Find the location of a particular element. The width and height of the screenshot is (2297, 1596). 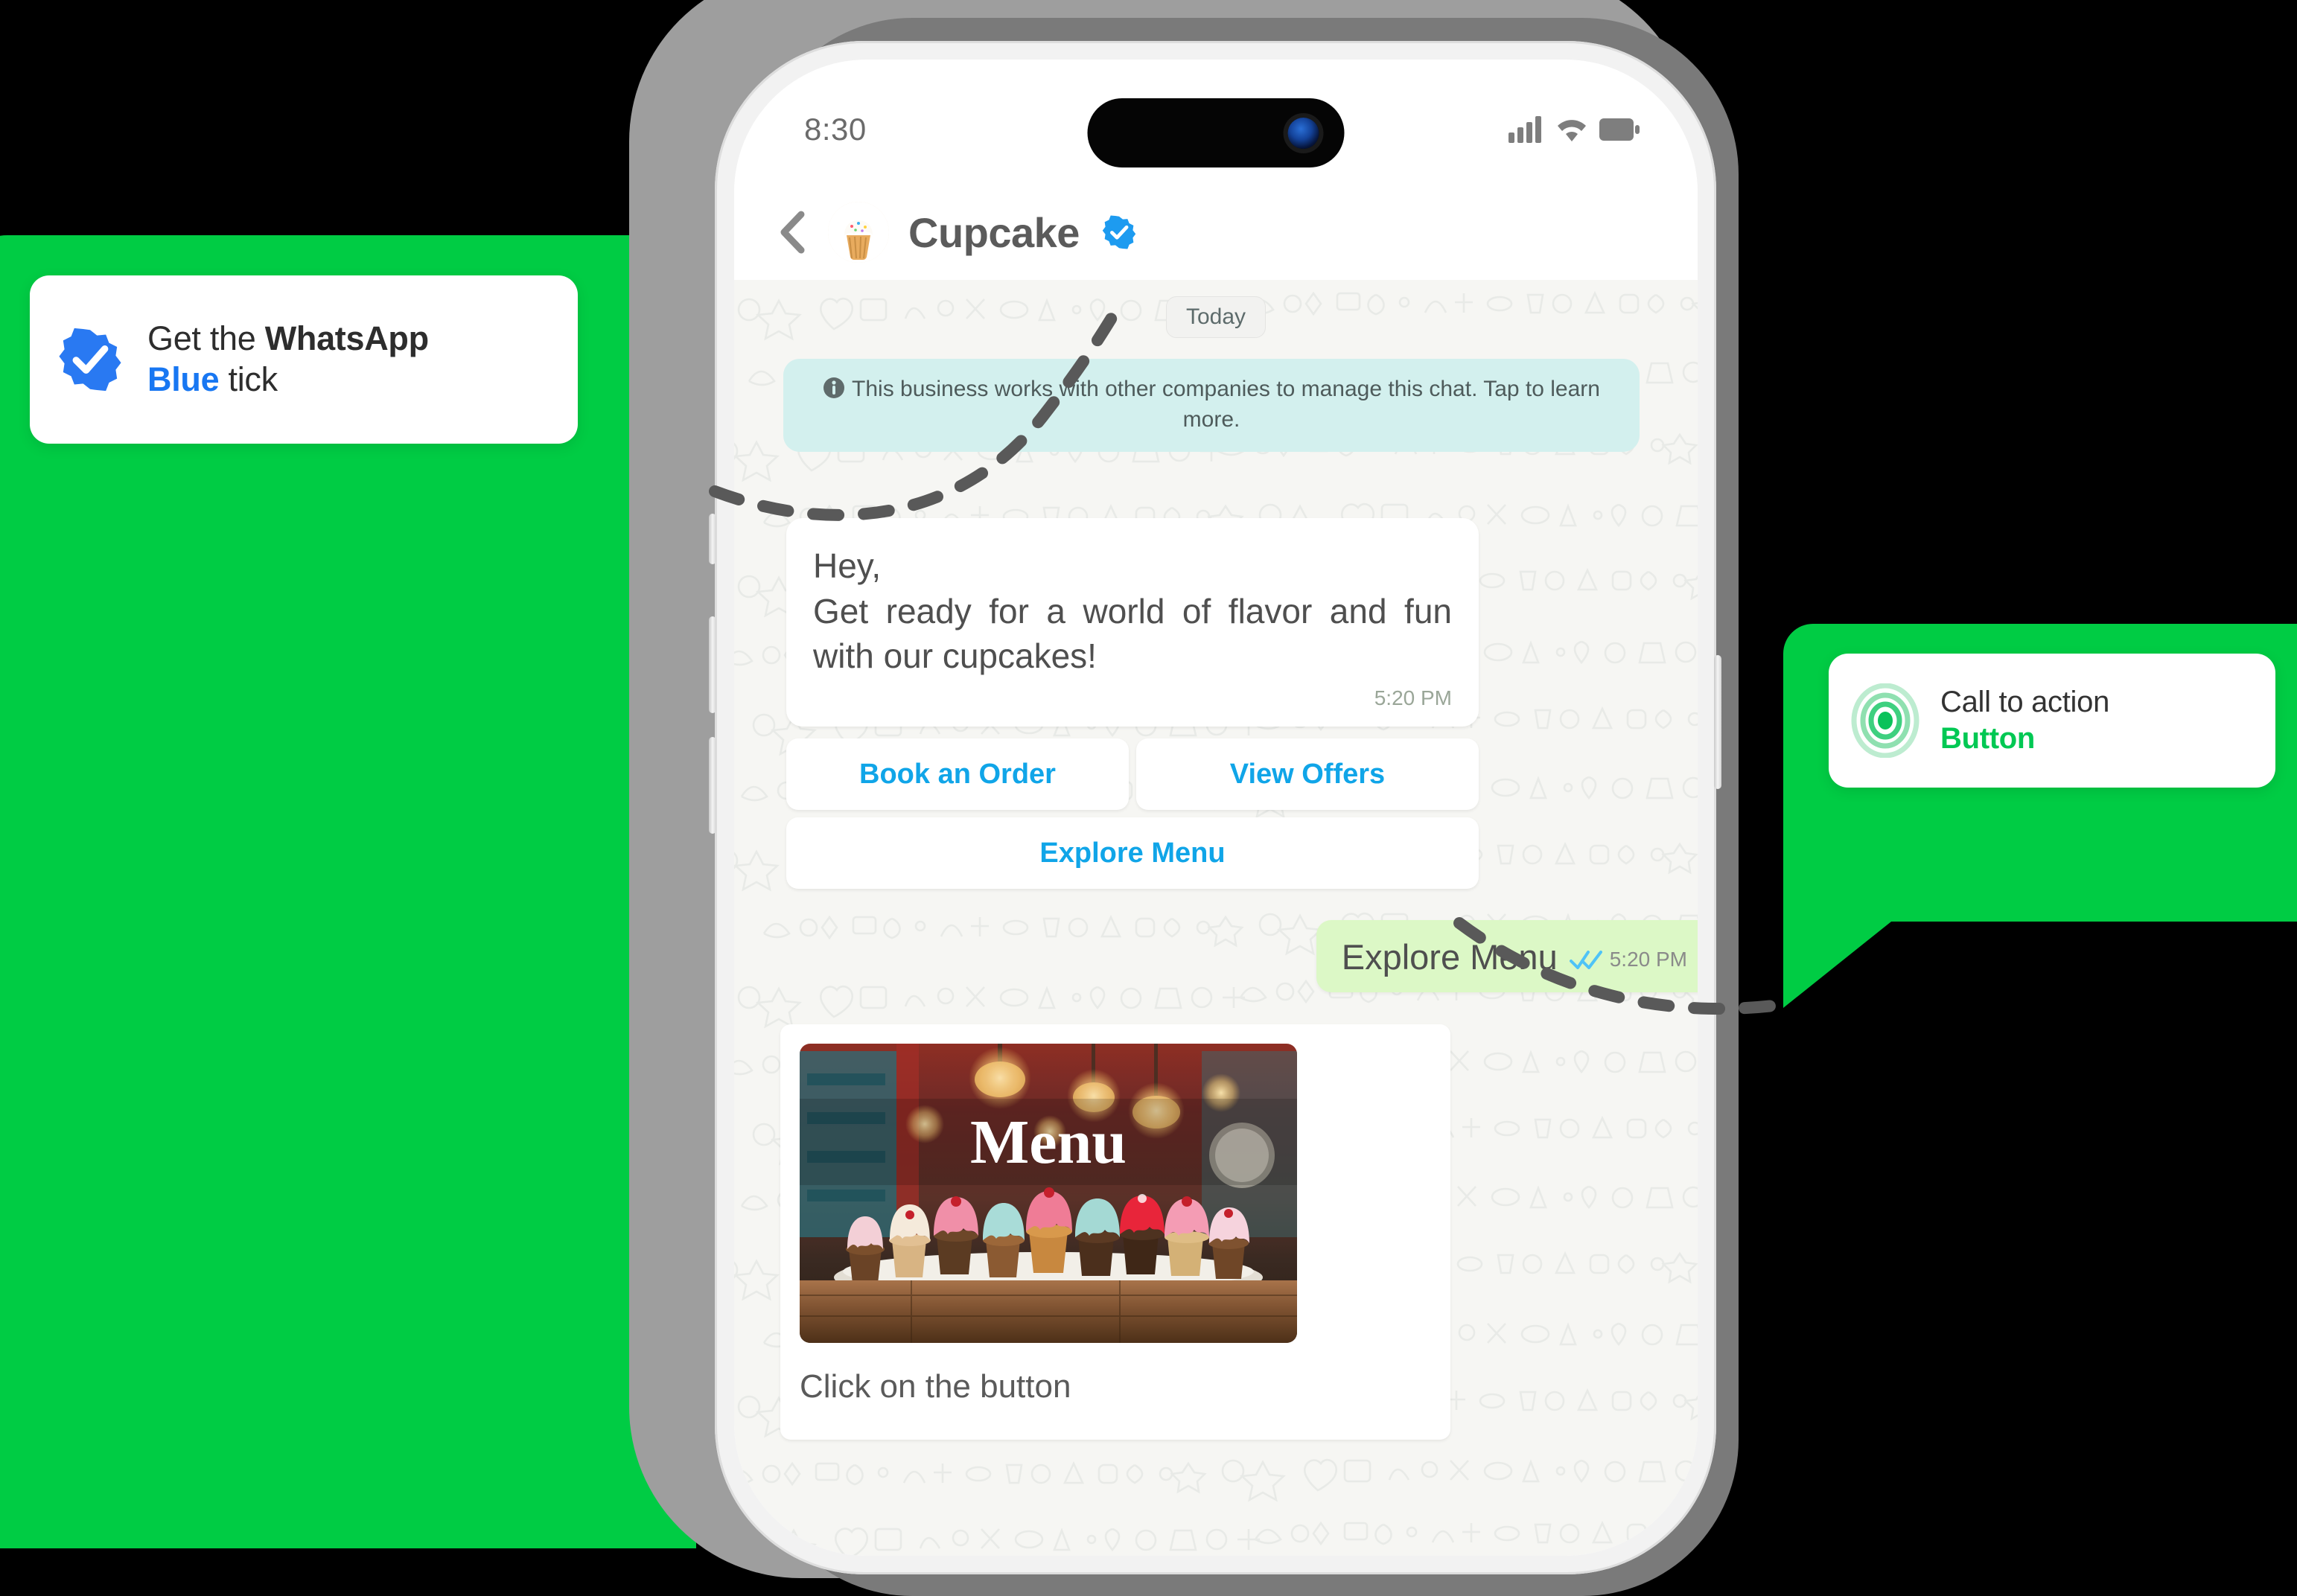

callout-right-line1: Call to action is located at coordinates (2025, 702).